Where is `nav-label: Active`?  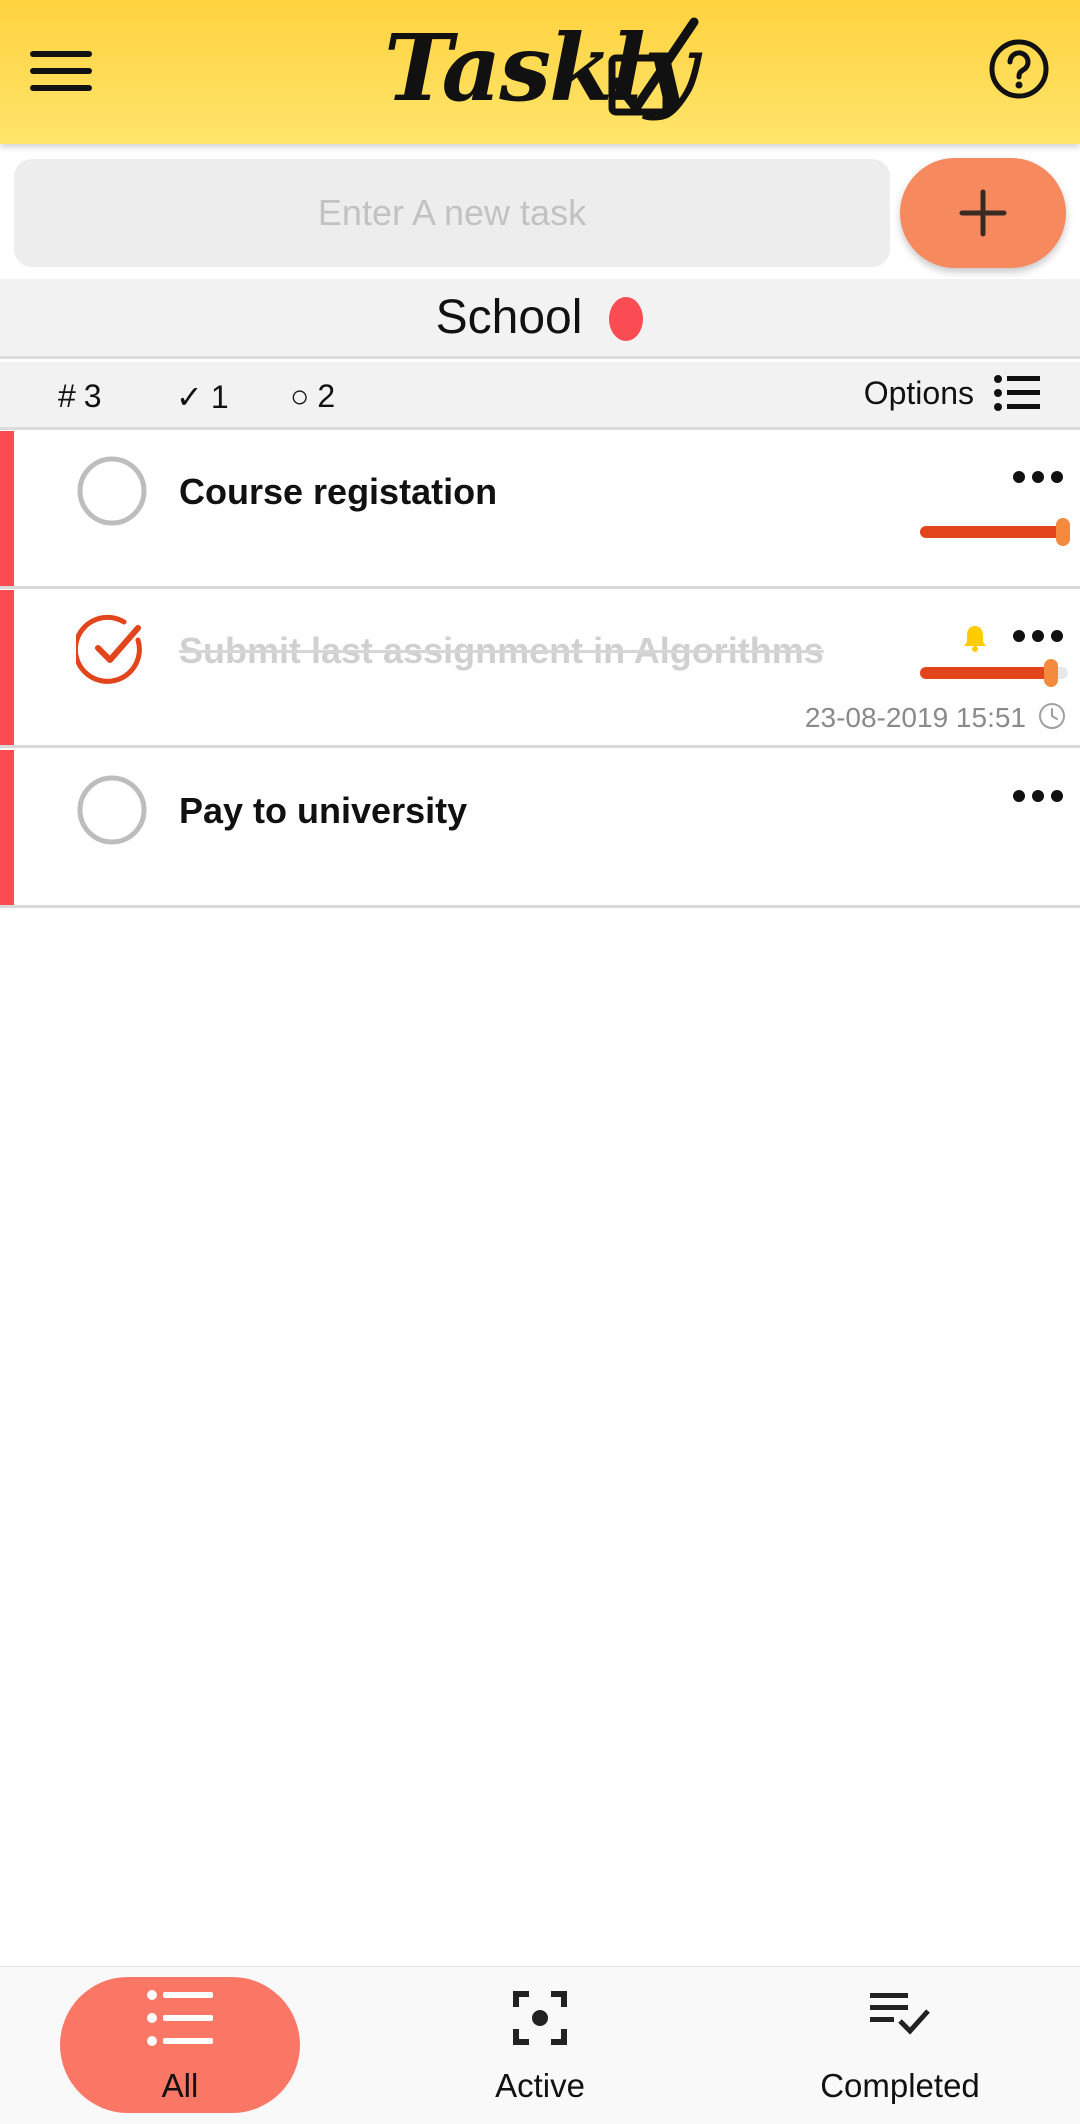 nav-label: Active is located at coordinates (540, 2085).